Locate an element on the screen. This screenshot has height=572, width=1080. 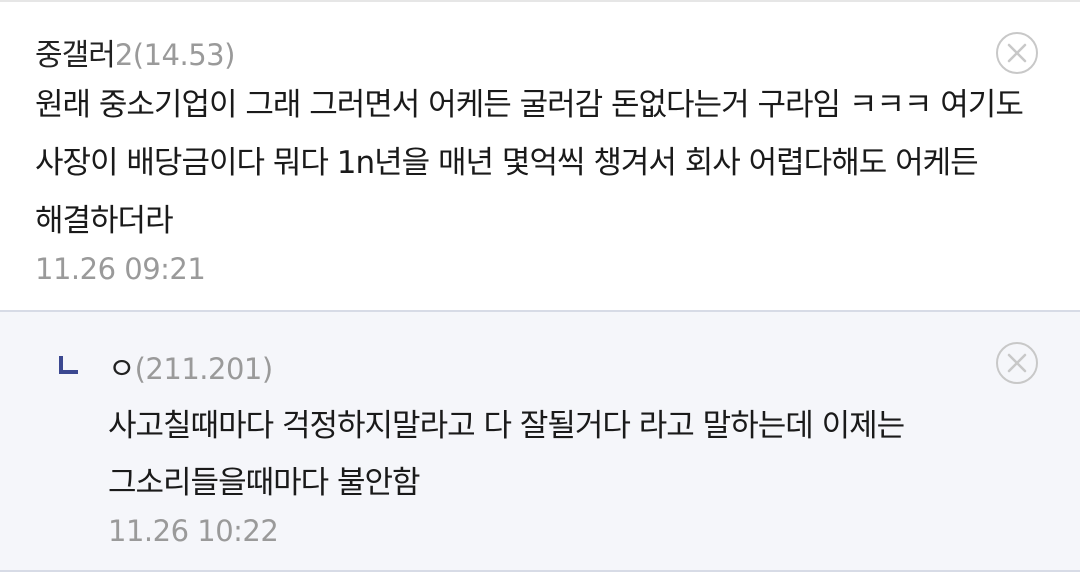
delete-reply-button is located at coordinates (1017, 363).